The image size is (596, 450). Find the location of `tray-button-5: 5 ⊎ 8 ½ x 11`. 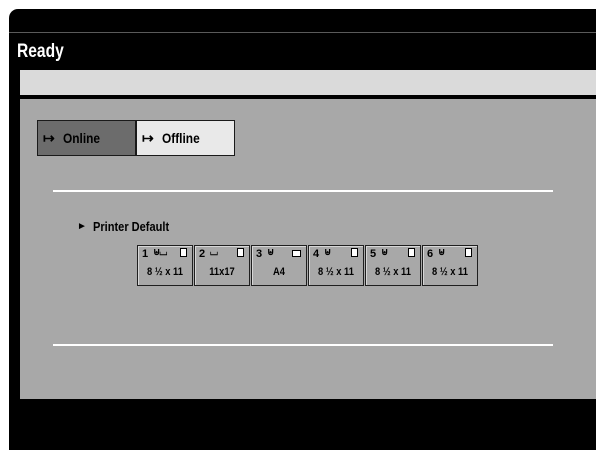

tray-button-5: 5 ⊎ 8 ½ x 11 is located at coordinates (393, 265).